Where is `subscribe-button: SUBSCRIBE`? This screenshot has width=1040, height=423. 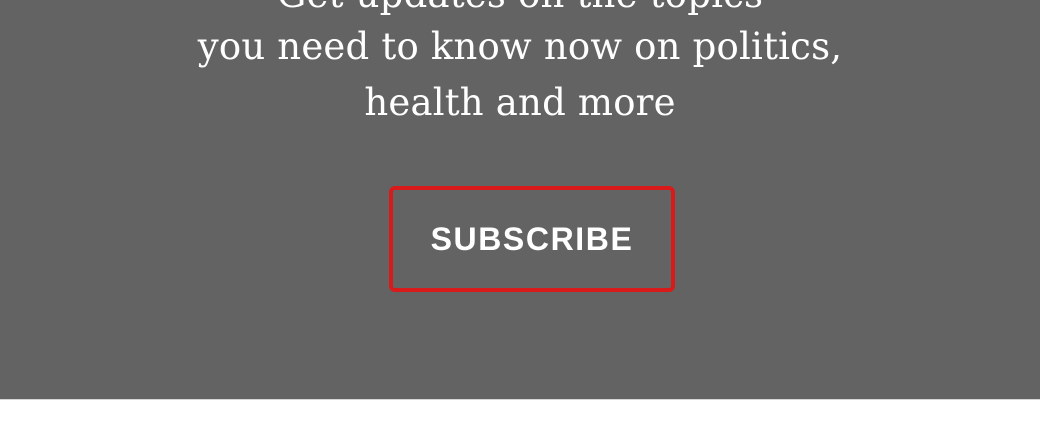 subscribe-button: SUBSCRIBE is located at coordinates (532, 239).